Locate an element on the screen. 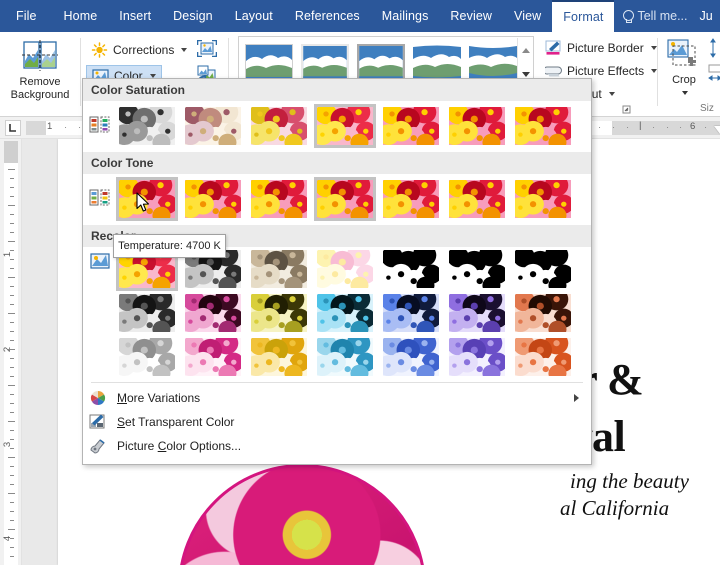  color-tone-items is located at coordinates (347, 199).